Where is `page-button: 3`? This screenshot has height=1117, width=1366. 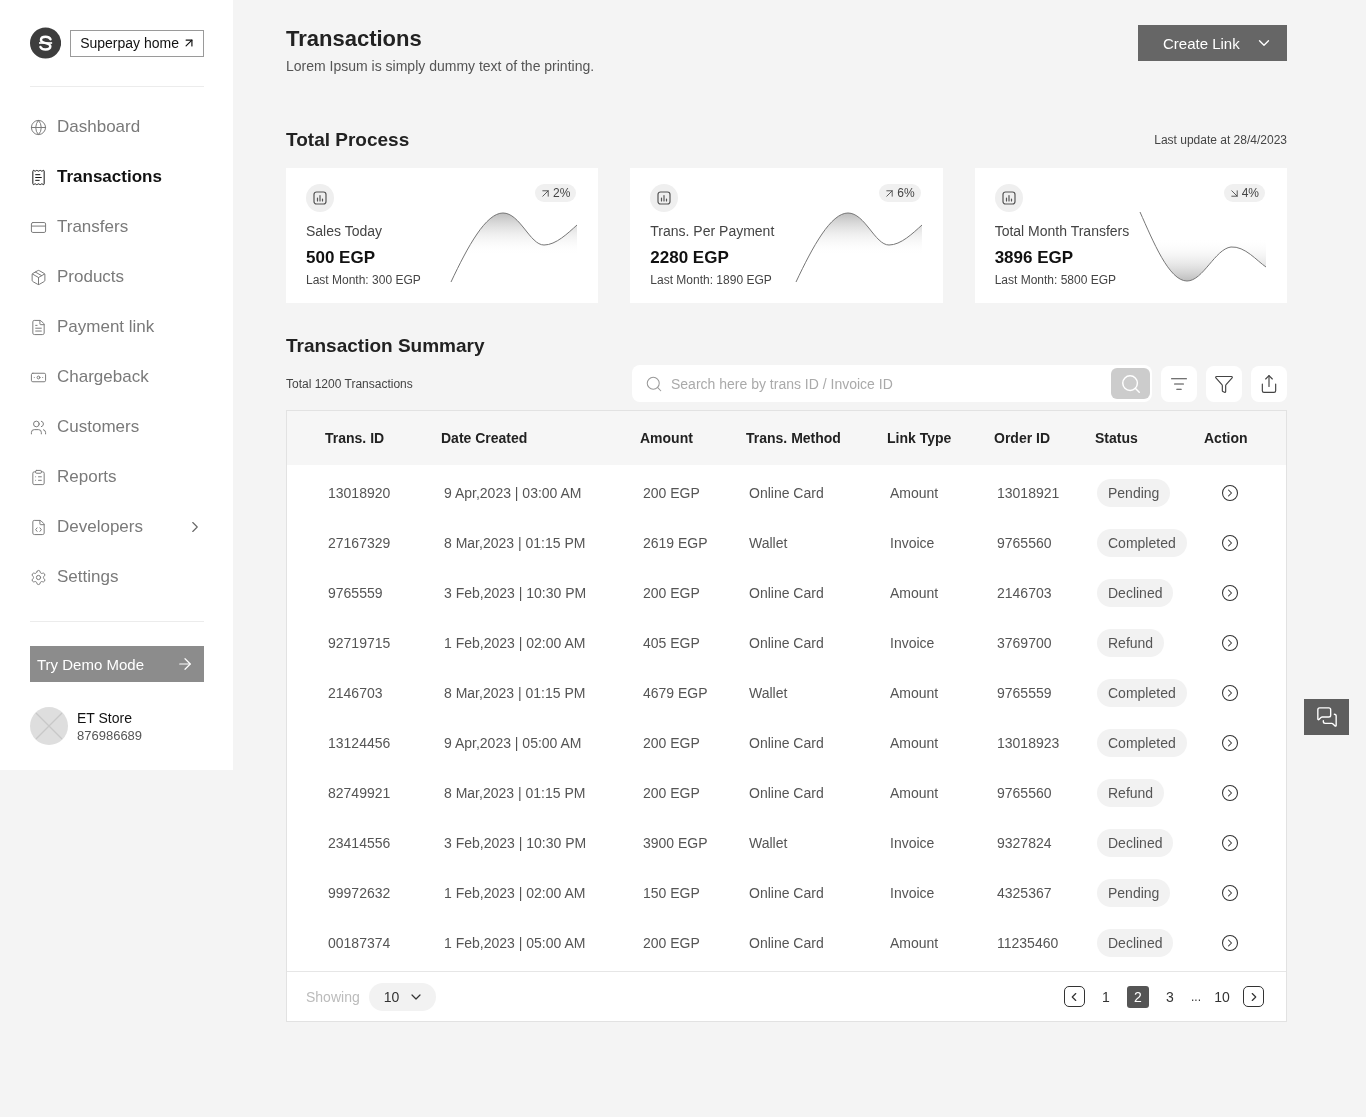
page-button: 3 is located at coordinates (1170, 996).